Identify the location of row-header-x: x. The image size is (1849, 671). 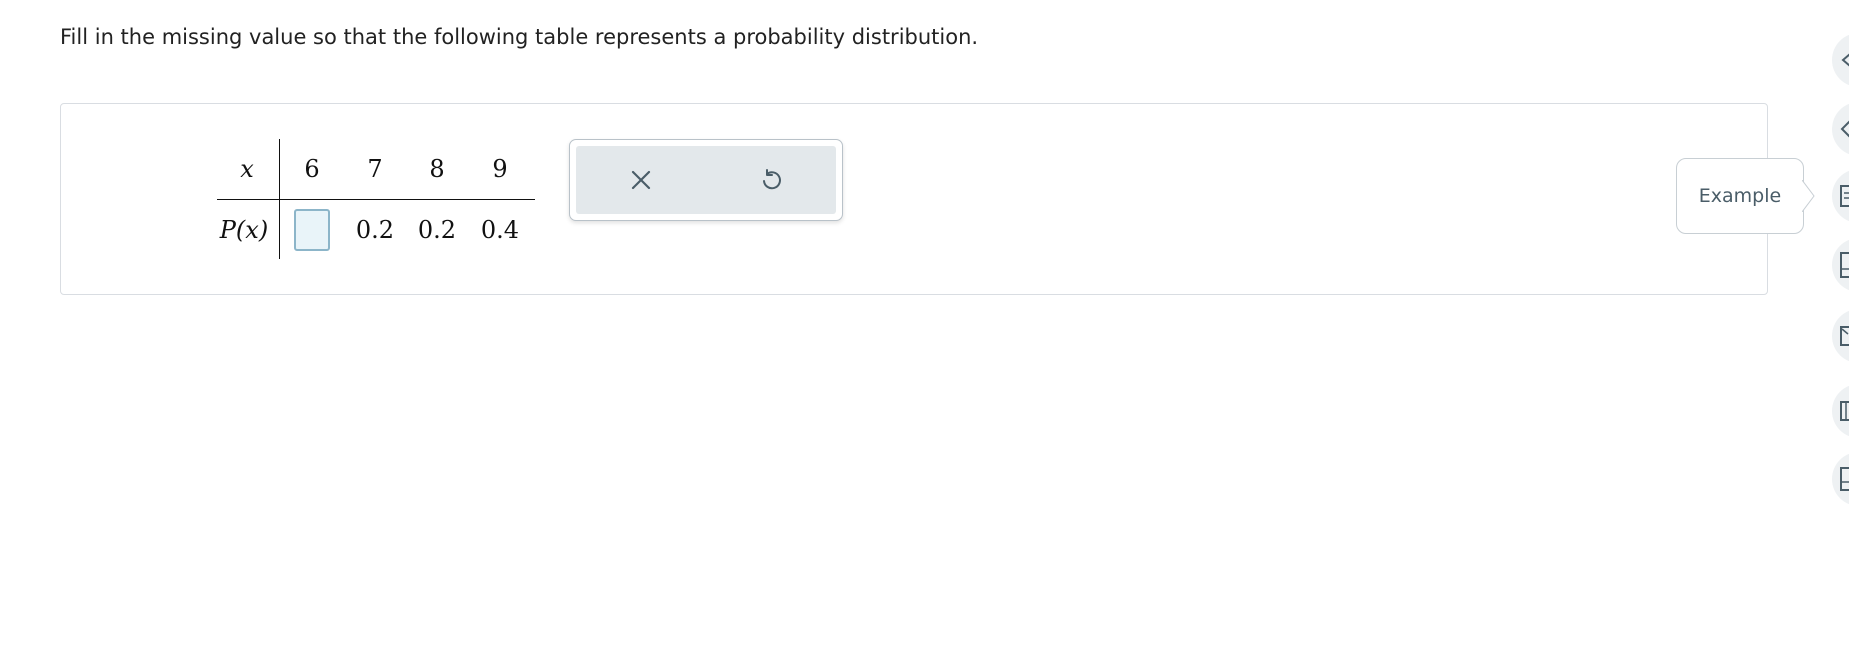
(247, 169).